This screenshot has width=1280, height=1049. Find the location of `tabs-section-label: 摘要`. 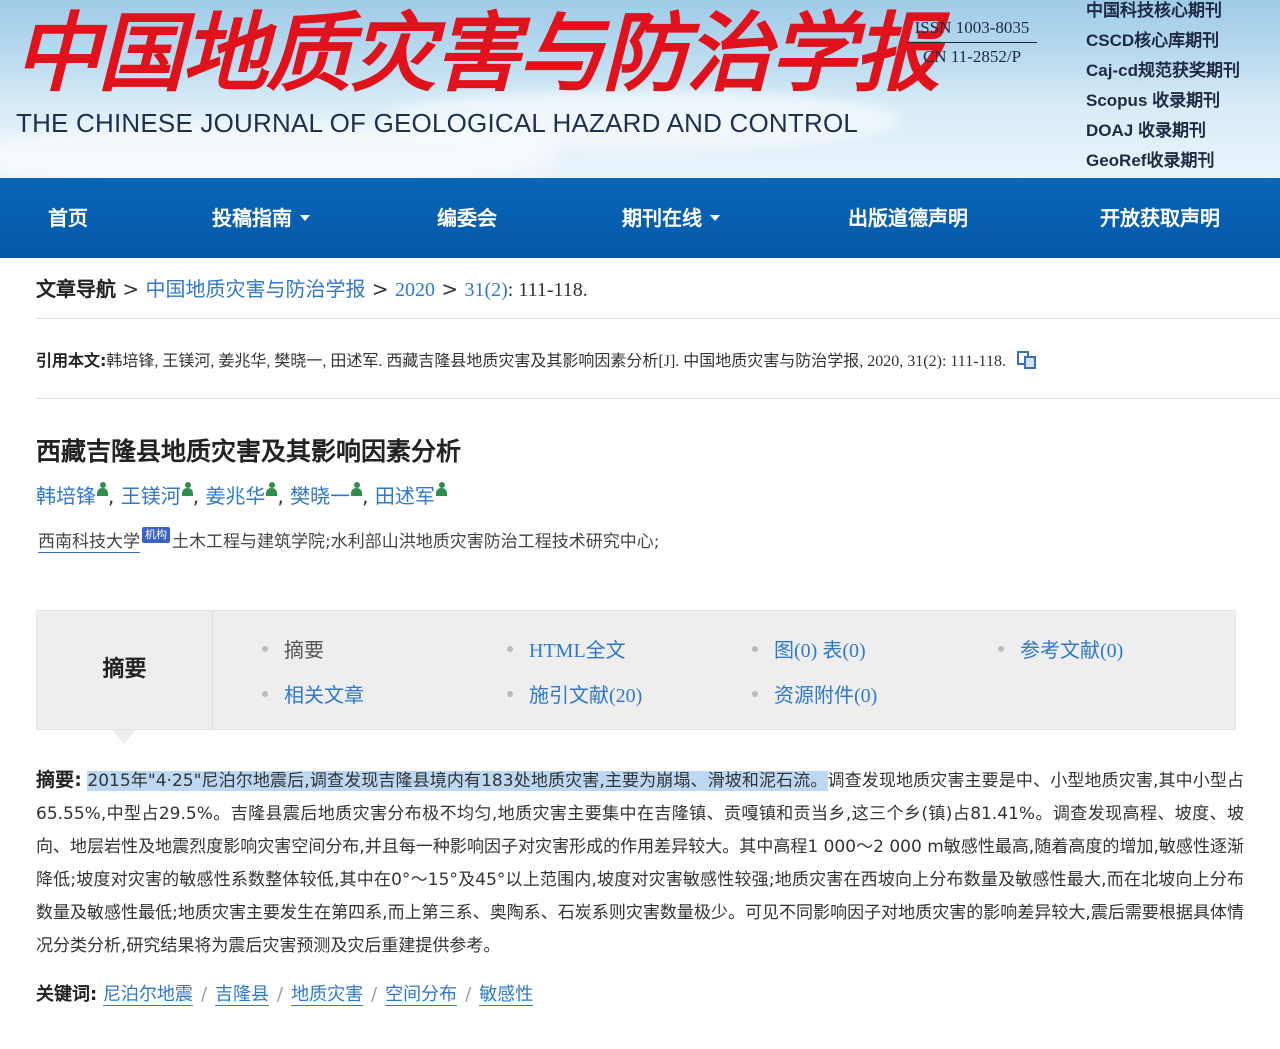

tabs-section-label: 摘要 is located at coordinates (125, 670).